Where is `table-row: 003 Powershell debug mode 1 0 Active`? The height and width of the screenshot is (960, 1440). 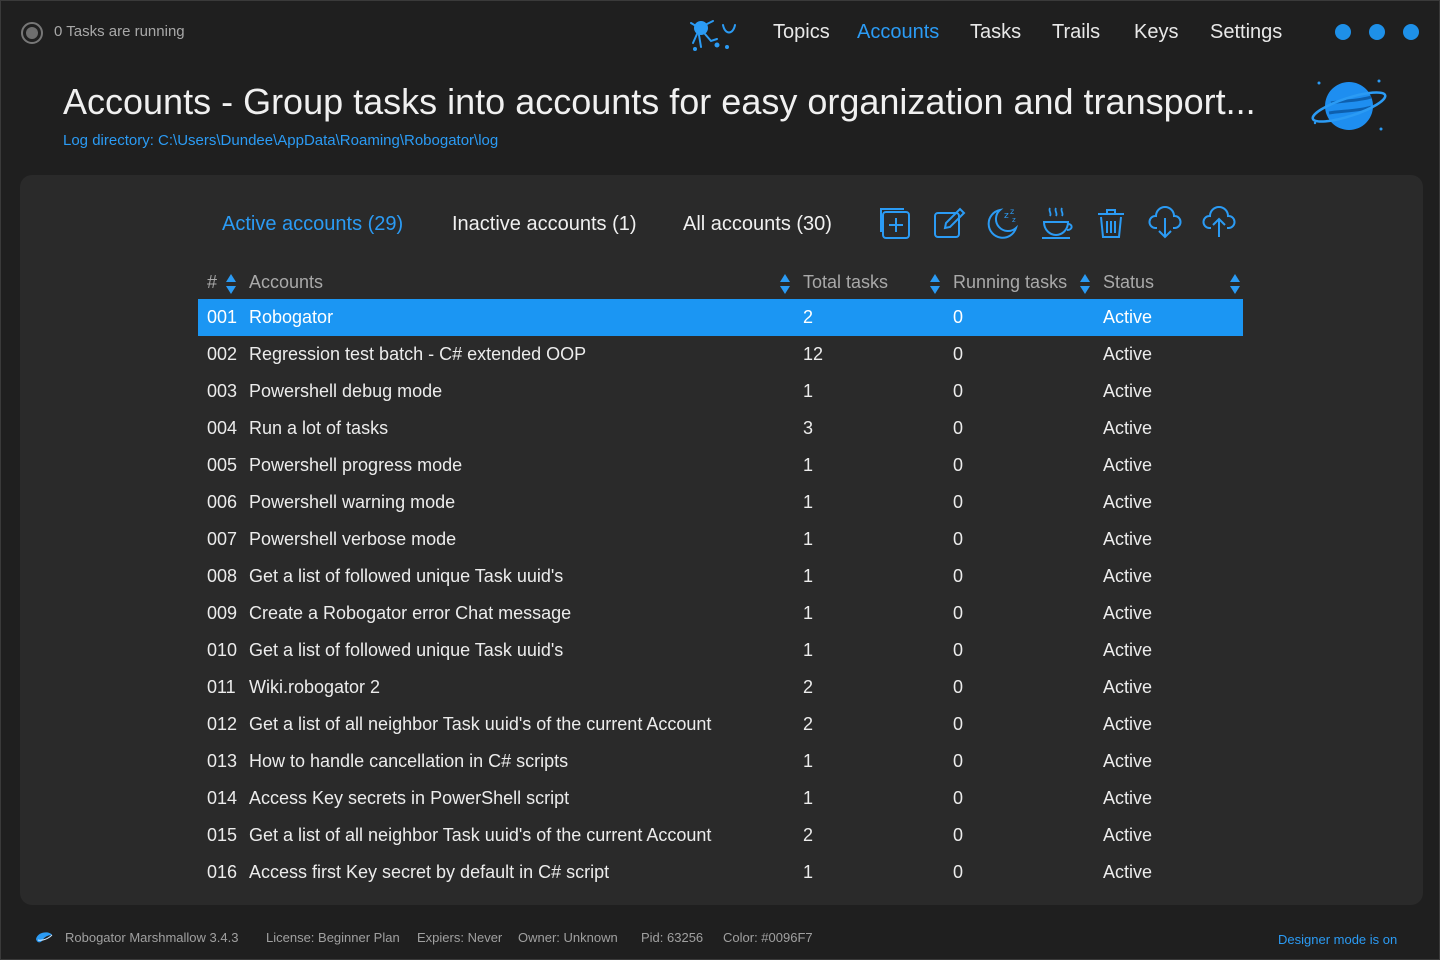 table-row: 003 Powershell debug mode 1 0 Active is located at coordinates (720, 391).